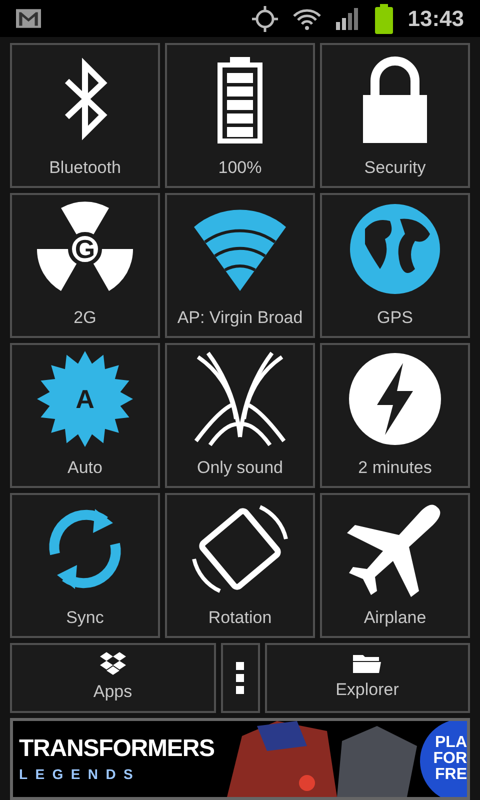 This screenshot has height=800, width=480. What do you see at coordinates (395, 115) in the screenshot?
I see `toggle-tile: Security` at bounding box center [395, 115].